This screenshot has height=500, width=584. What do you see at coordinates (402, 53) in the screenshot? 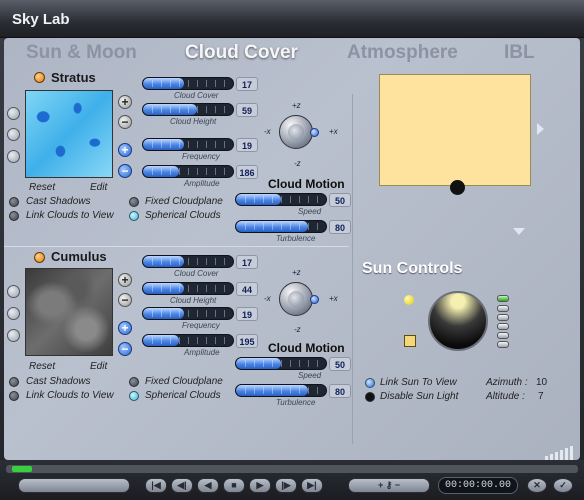
I see `tab-atmosphere: Atmosphere` at bounding box center [402, 53].